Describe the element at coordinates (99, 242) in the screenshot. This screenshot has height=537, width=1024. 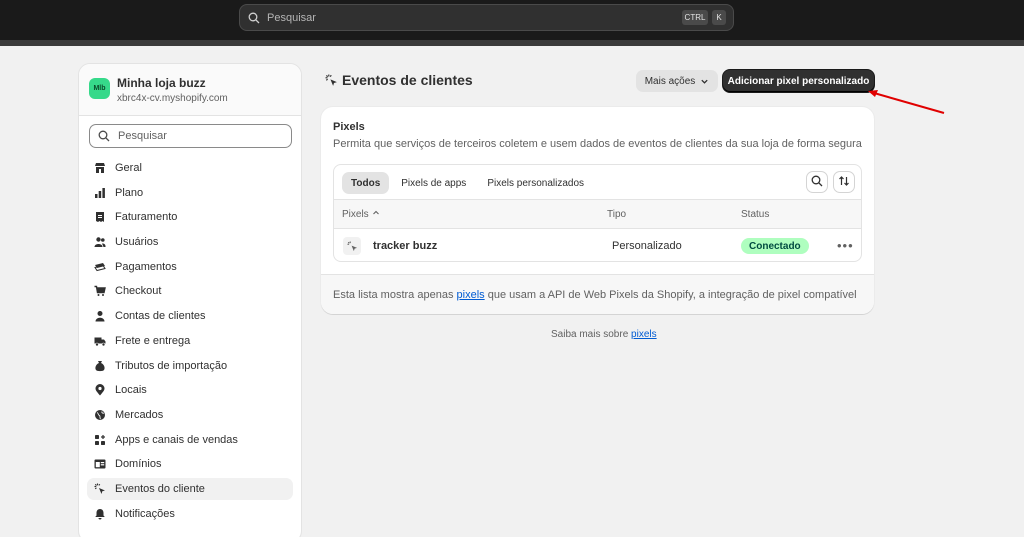
I see `users-icon` at that location.